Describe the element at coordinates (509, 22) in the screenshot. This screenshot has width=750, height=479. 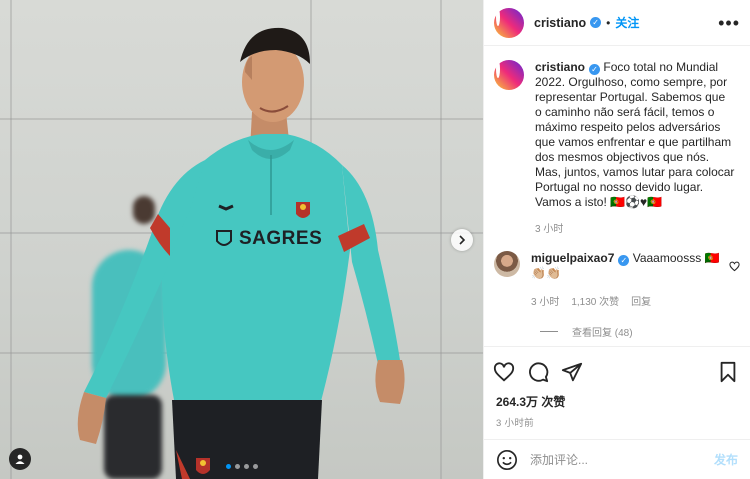
I see `avatar` at that location.